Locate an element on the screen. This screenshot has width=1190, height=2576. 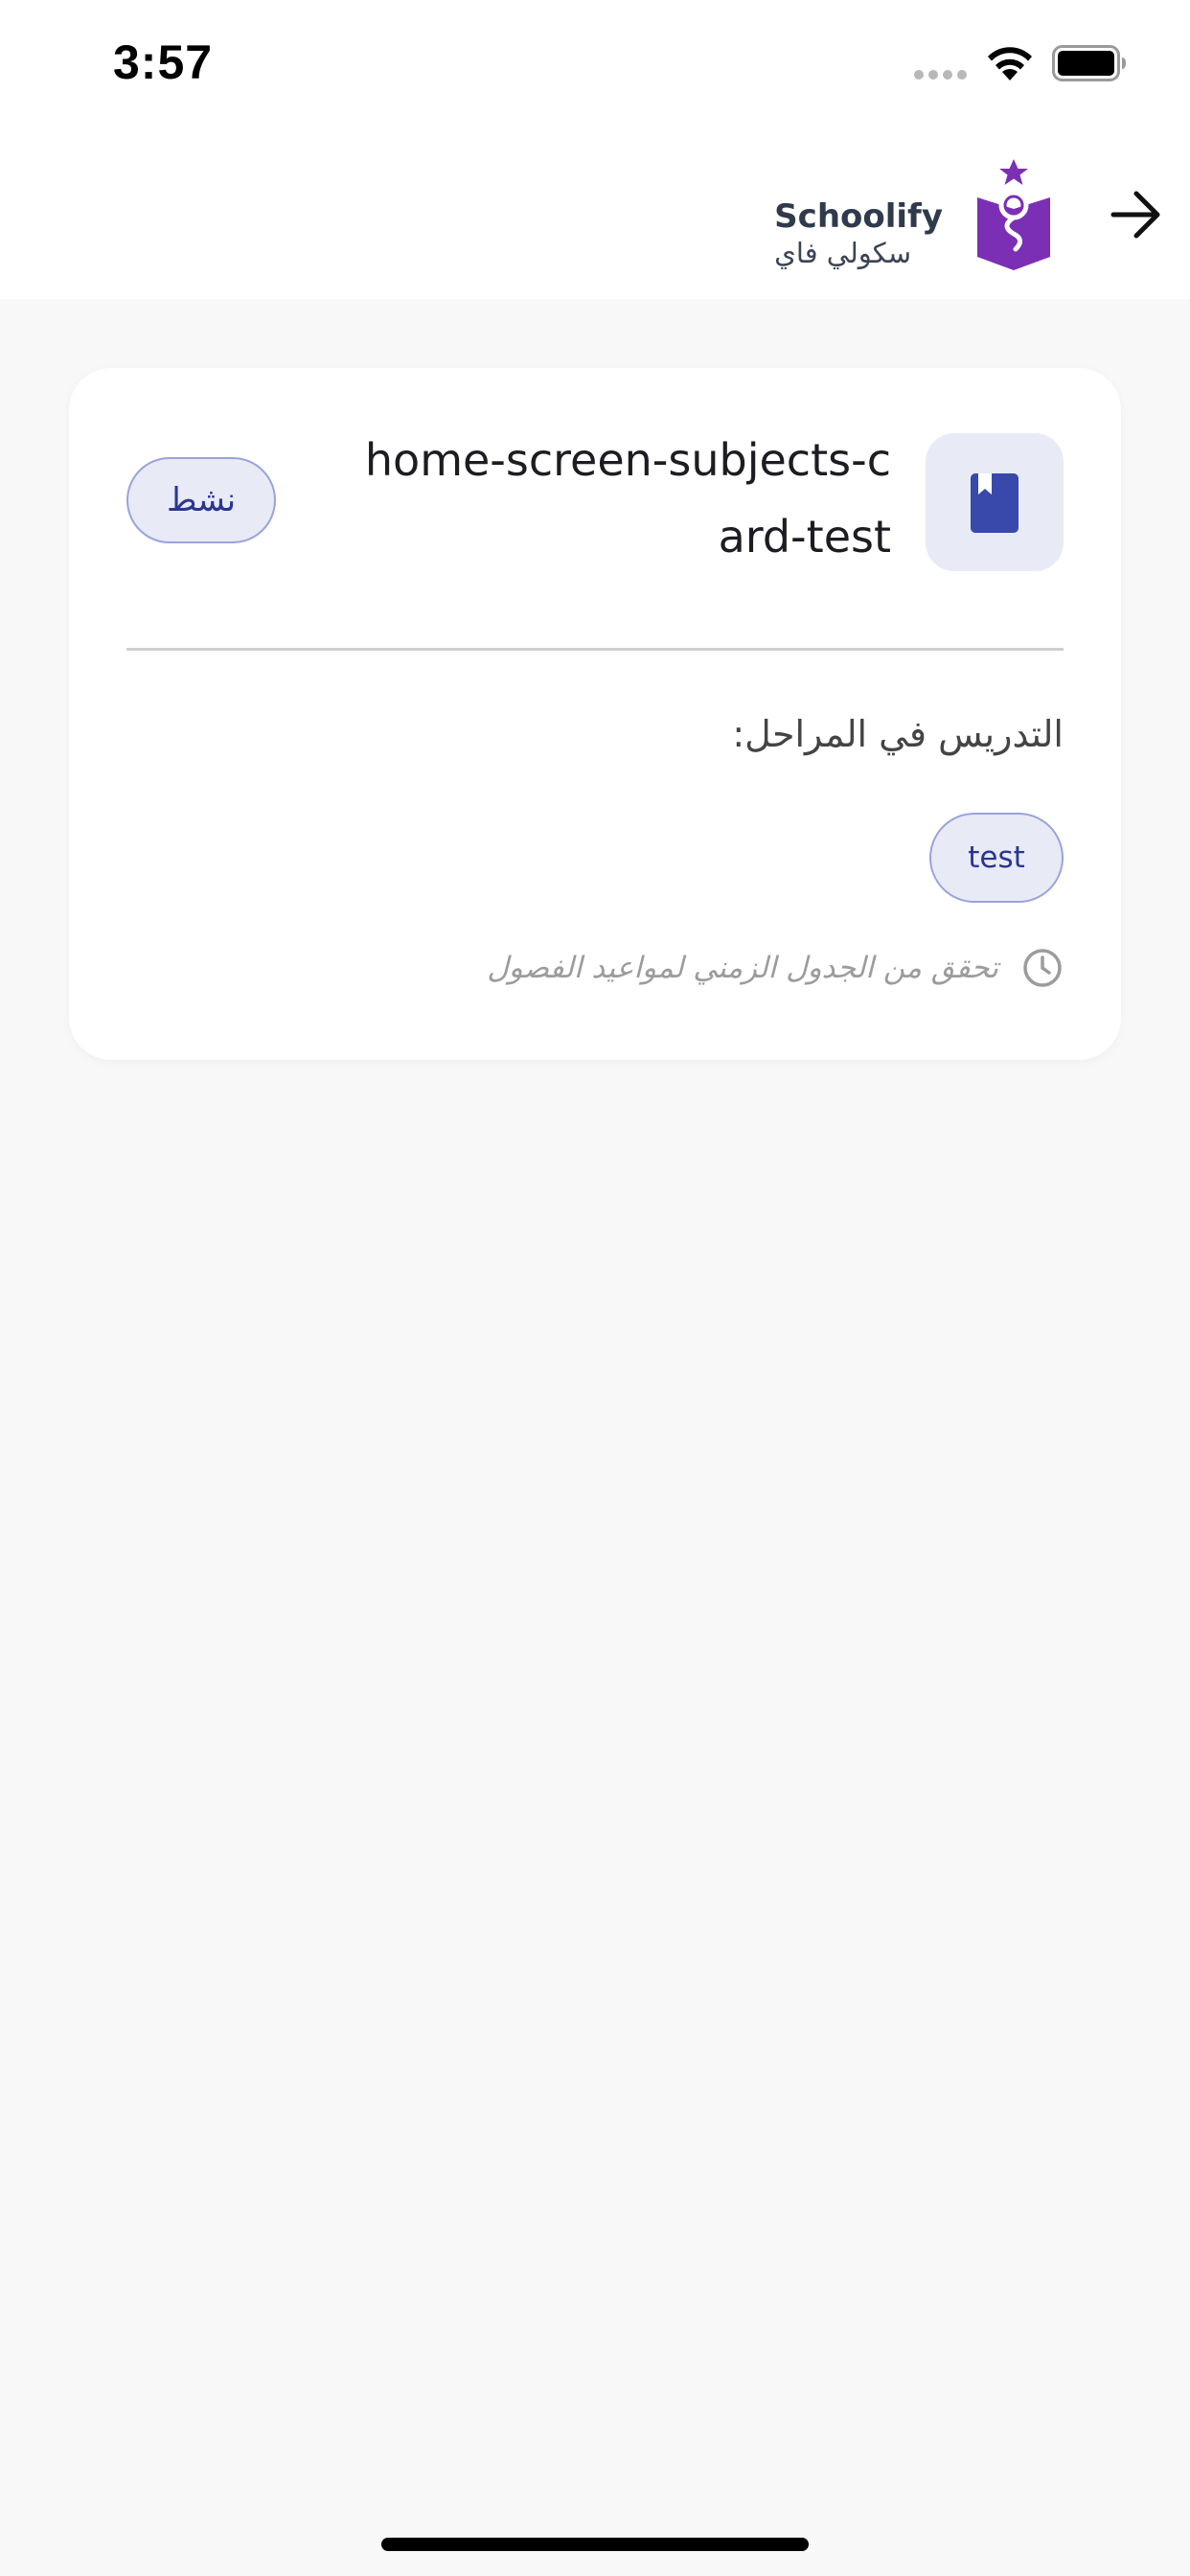
brand-logo: Schoolify سكولي فاي is located at coordinates (901, 214).